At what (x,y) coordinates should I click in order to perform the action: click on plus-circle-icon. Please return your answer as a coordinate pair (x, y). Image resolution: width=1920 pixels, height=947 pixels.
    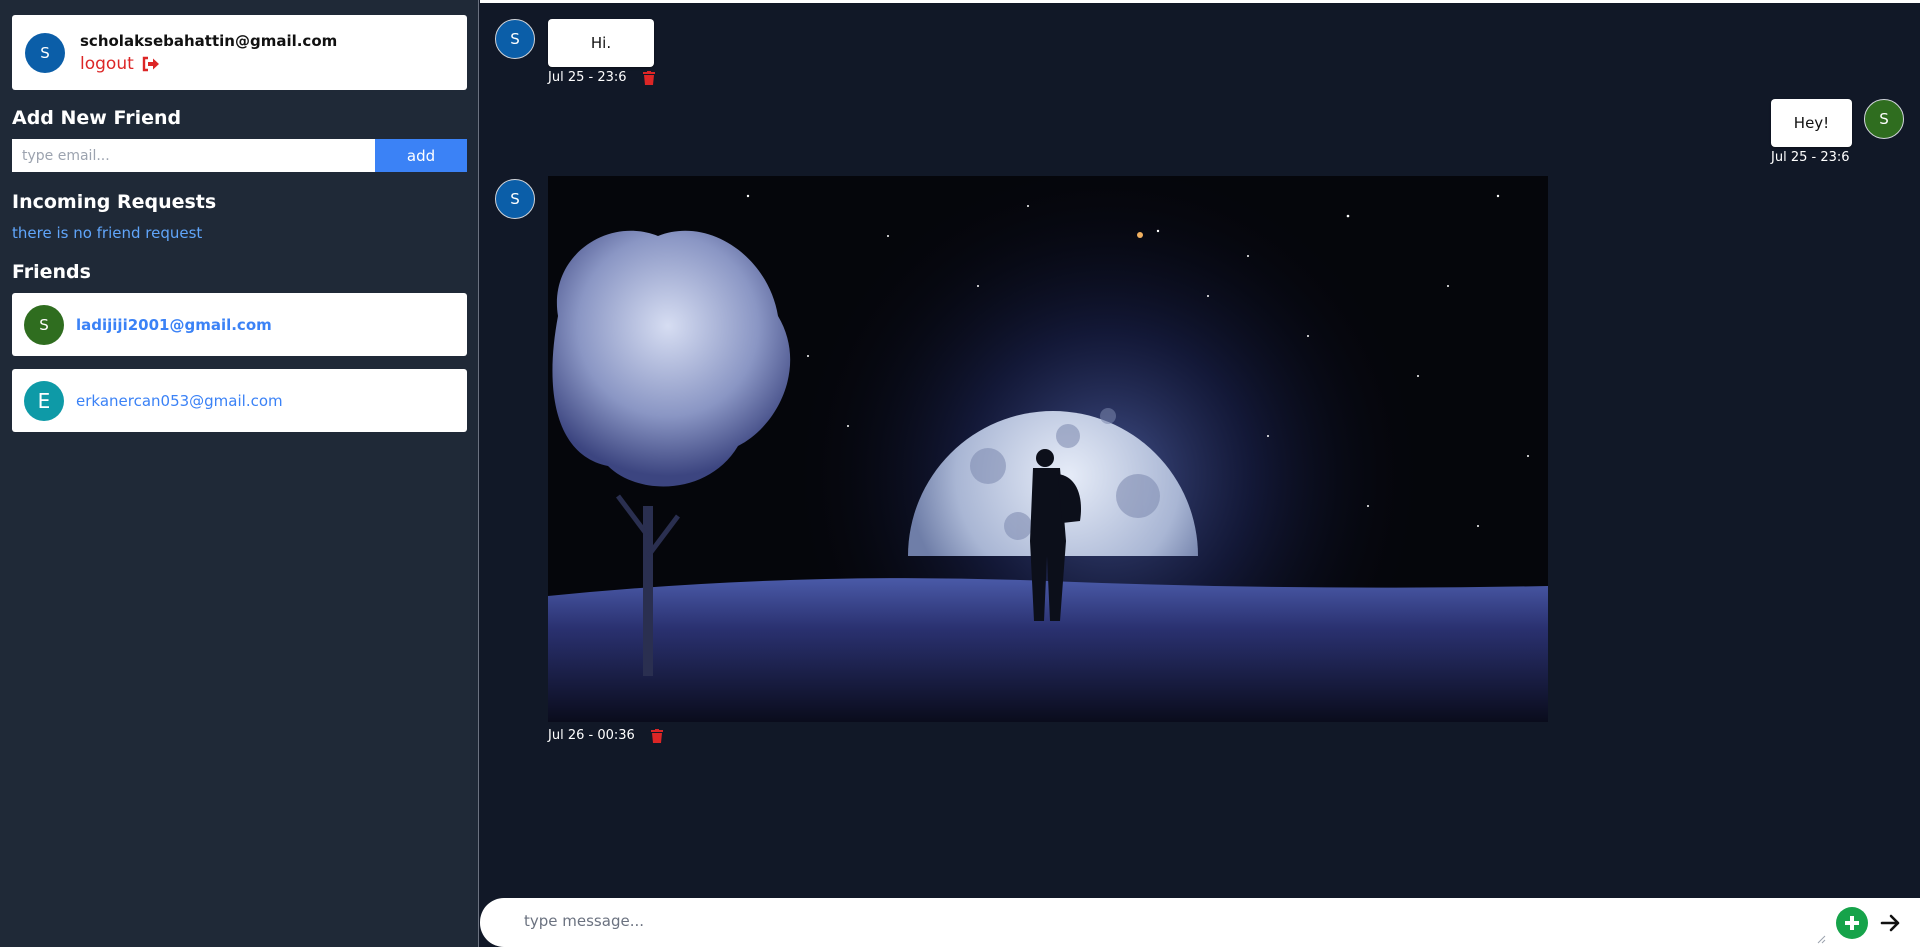
    Looking at the image, I should click on (1852, 923).